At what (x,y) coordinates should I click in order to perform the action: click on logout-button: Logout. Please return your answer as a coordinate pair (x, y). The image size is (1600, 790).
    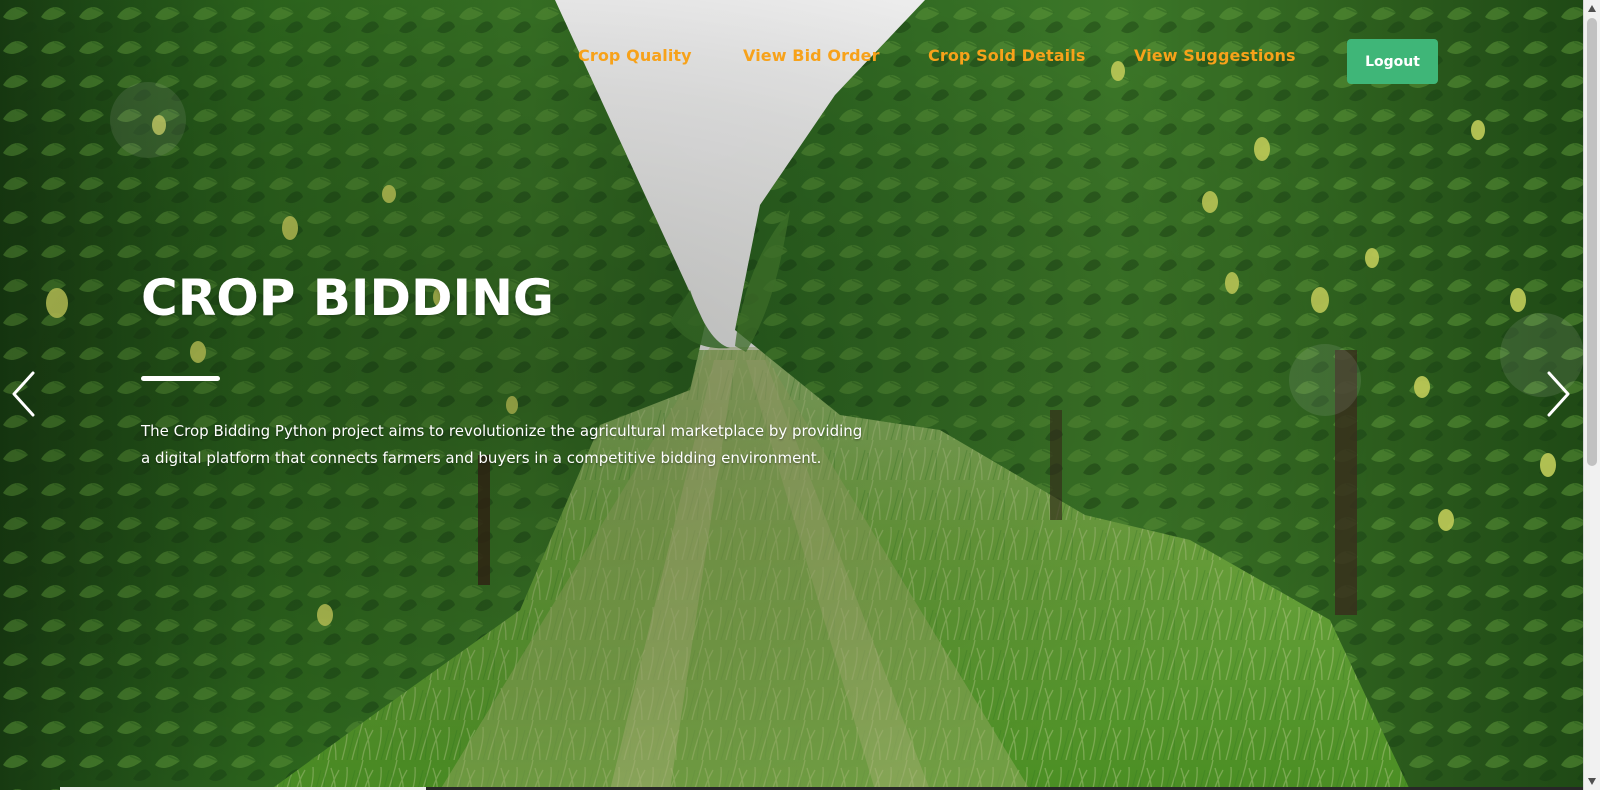
    Looking at the image, I should click on (1392, 61).